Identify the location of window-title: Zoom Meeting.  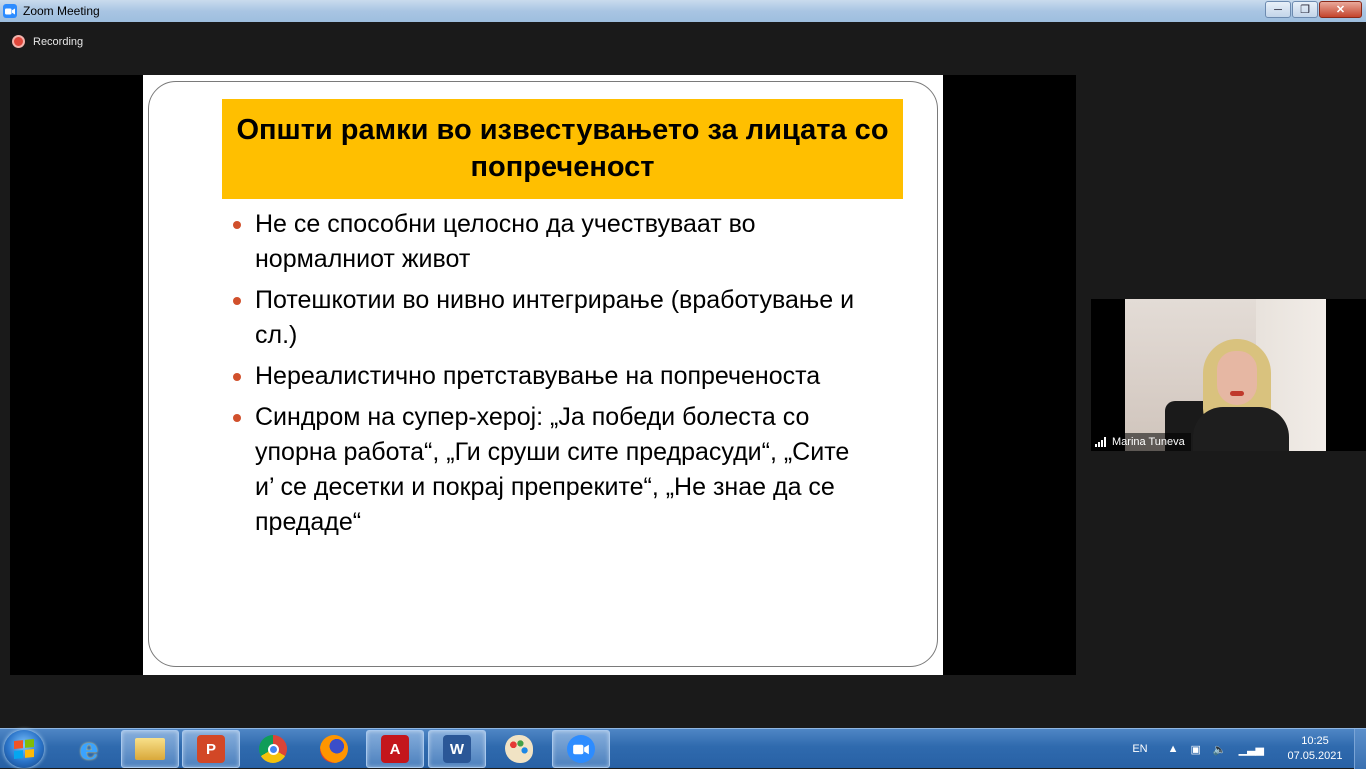
(61, 11).